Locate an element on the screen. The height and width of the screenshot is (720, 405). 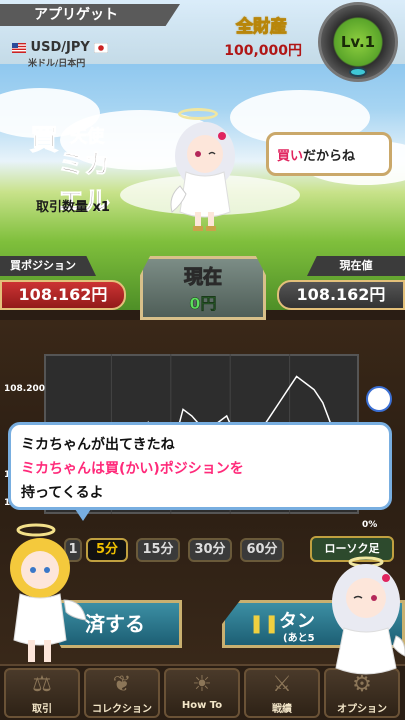
speech-text: だからね is located at coordinates (329, 156).